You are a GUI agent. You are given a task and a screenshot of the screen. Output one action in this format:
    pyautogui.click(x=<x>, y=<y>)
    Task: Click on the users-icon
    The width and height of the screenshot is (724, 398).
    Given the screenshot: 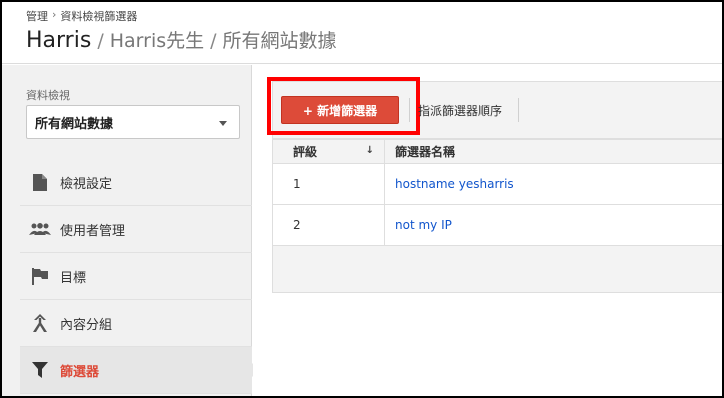 What is the action you would take?
    pyautogui.click(x=40, y=229)
    